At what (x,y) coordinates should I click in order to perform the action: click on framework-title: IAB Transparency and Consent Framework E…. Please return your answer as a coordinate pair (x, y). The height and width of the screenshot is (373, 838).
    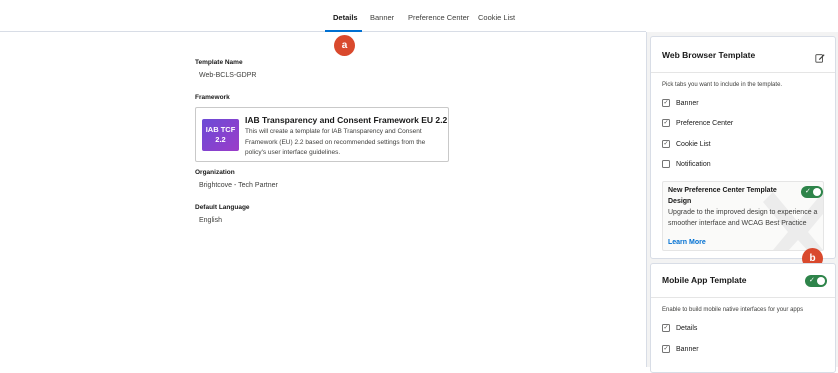
    Looking at the image, I should click on (346, 120).